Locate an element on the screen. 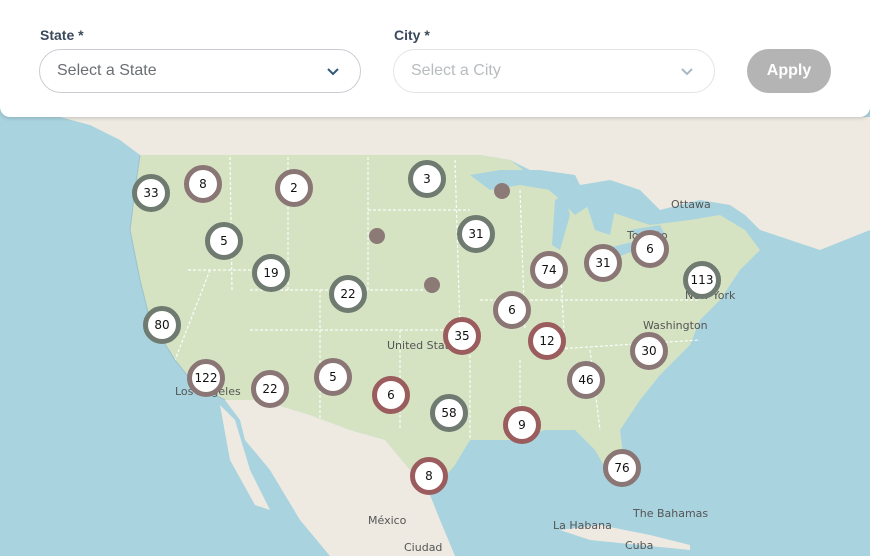  city-select: Select a City is located at coordinates (554, 71).